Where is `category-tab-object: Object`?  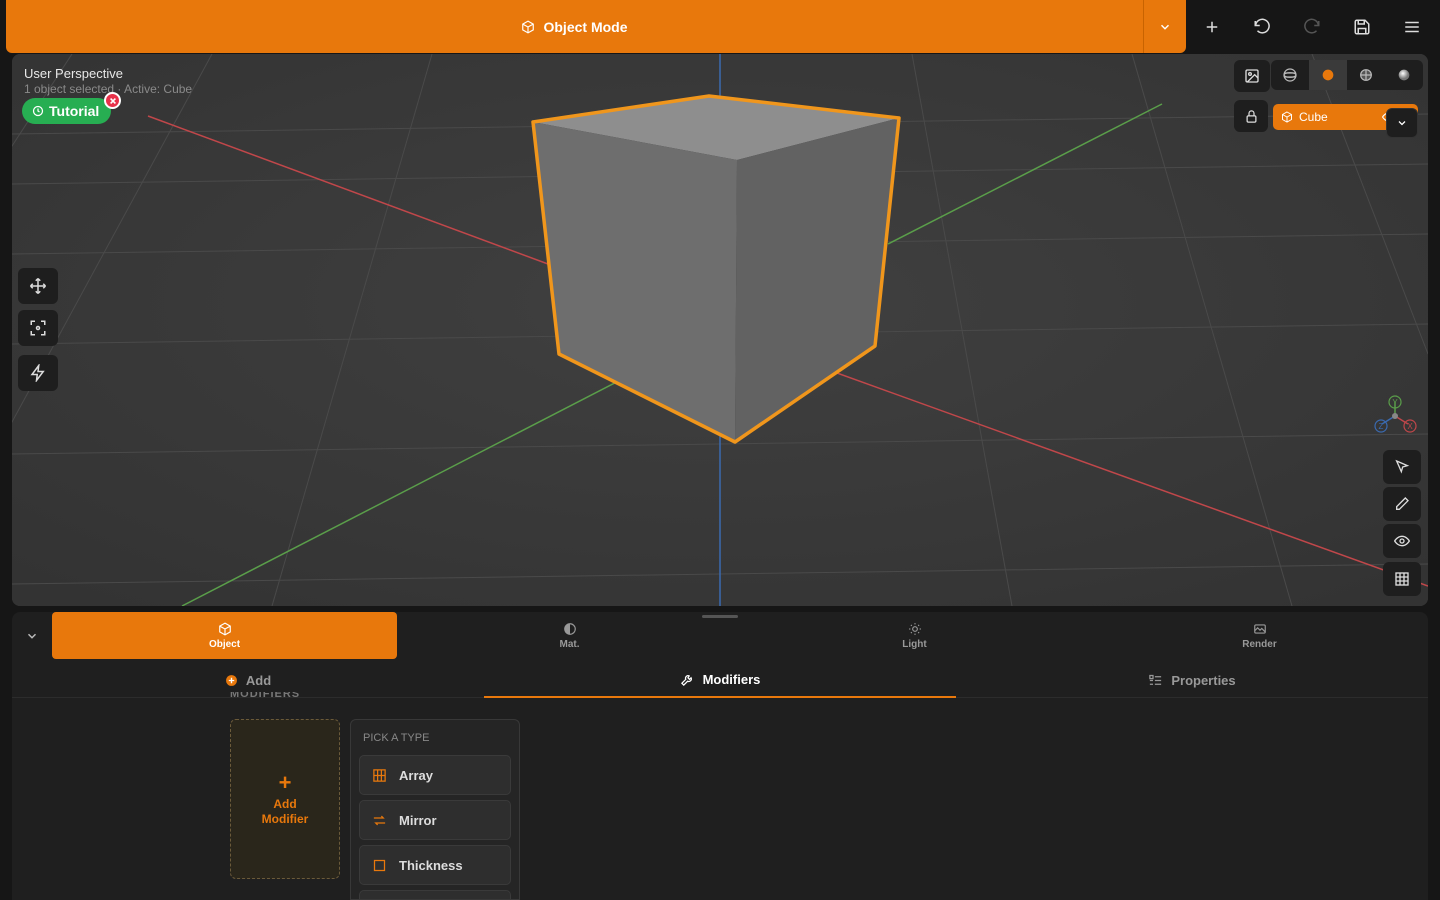
category-tab-object: Object is located at coordinates (224, 635).